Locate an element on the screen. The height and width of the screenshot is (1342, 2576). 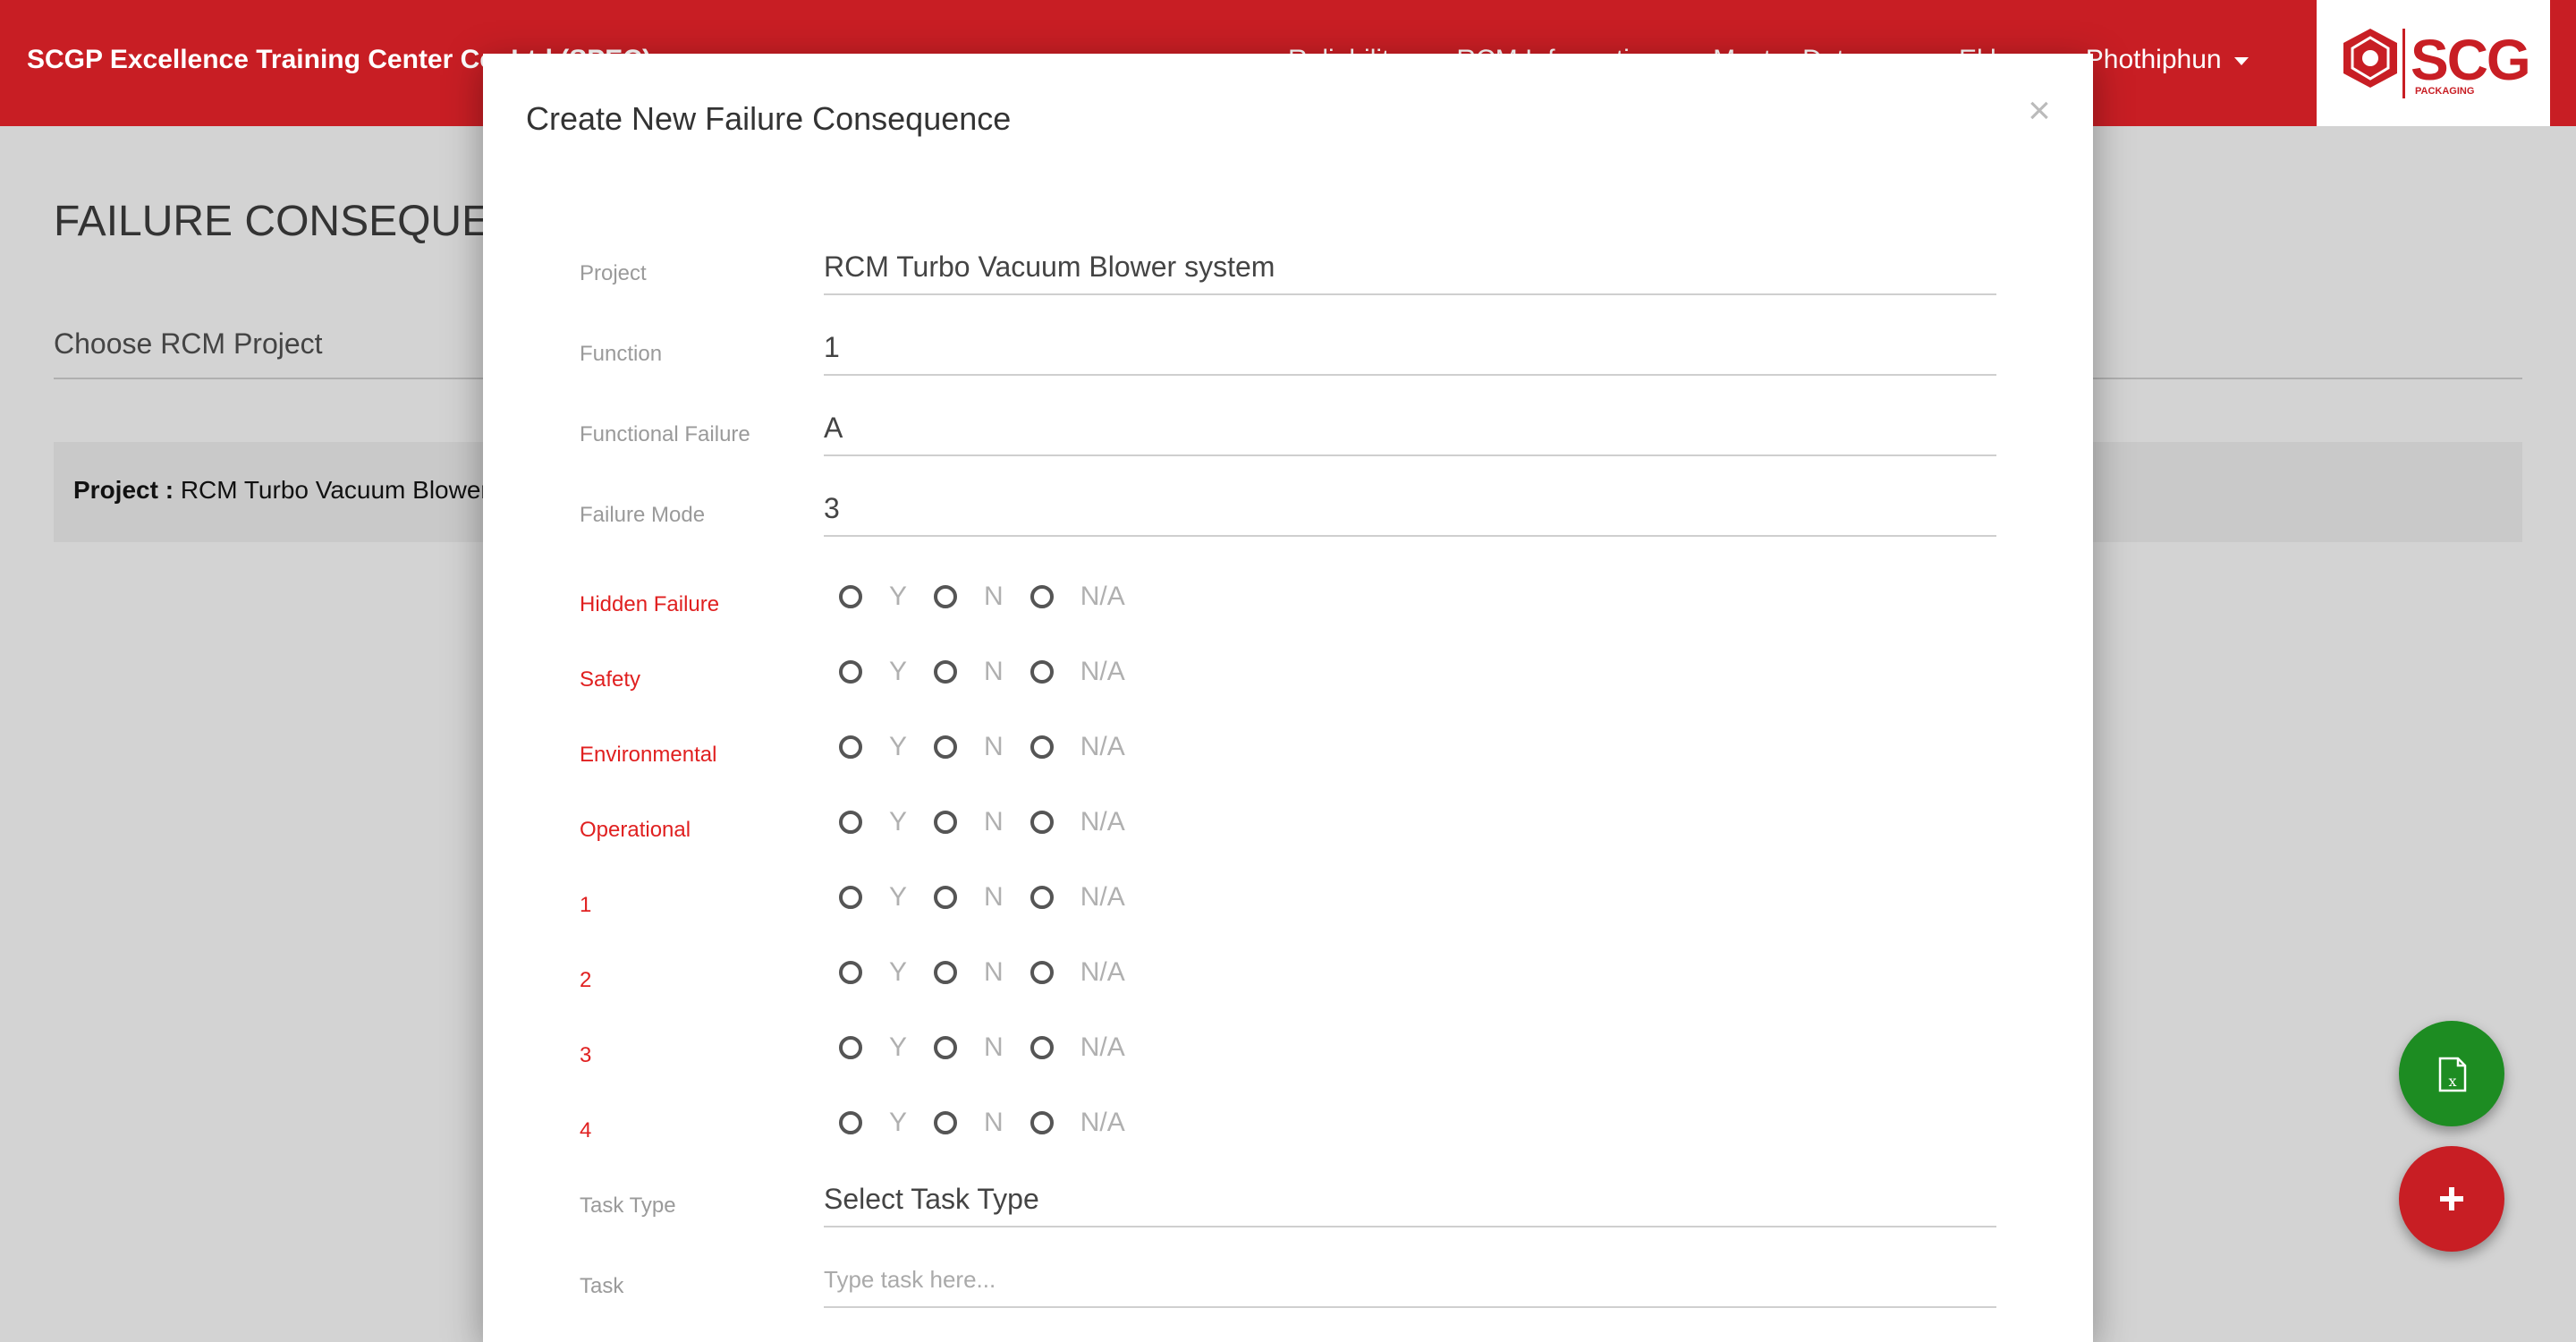
radio-row-label: 4 is located at coordinates (586, 1130).